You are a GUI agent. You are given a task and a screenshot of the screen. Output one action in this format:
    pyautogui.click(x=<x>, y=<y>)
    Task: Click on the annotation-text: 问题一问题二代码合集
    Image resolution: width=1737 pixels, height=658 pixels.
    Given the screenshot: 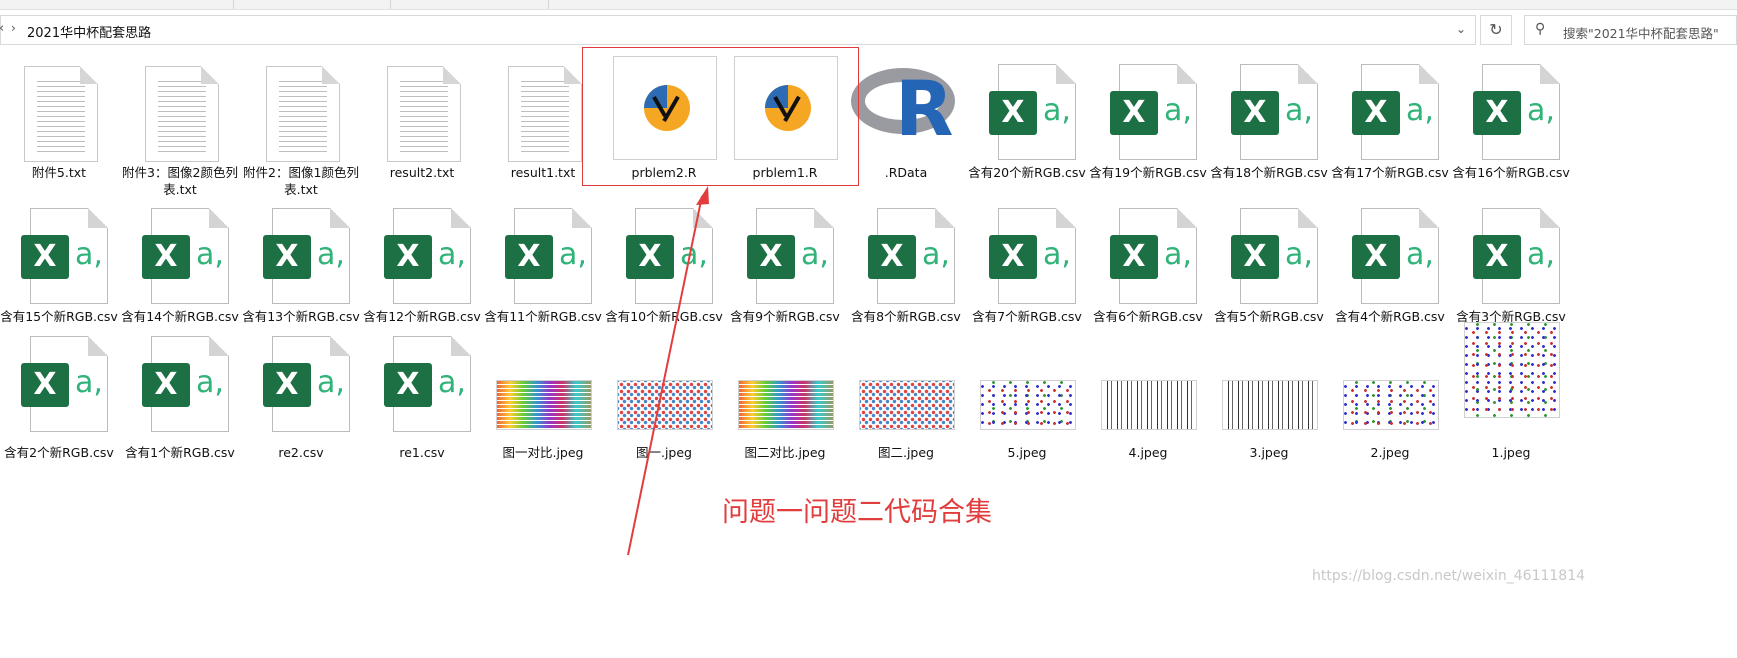 What is the action you would take?
    pyautogui.click(x=857, y=512)
    